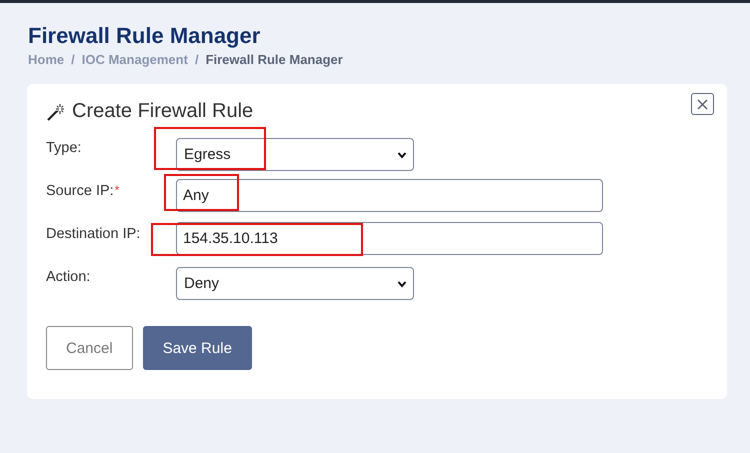  What do you see at coordinates (64, 148) in the screenshot?
I see `field-label: Type:` at bounding box center [64, 148].